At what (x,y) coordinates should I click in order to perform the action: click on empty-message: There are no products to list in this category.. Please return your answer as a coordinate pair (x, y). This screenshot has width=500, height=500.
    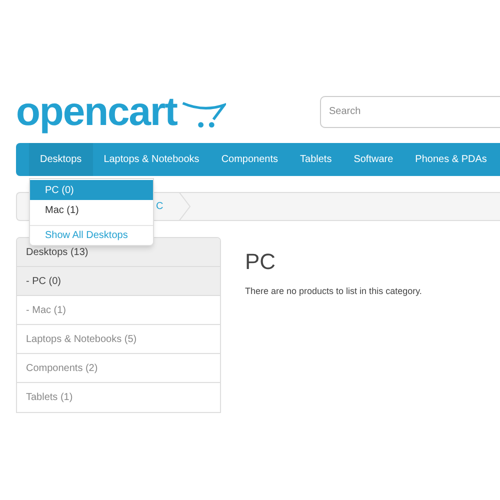
    Looking at the image, I should click on (333, 291).